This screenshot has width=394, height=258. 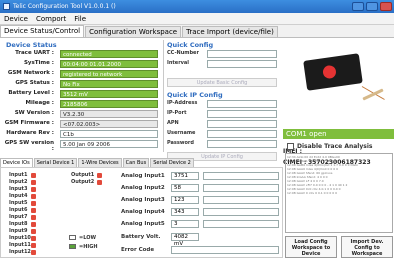 What do you see at coordinates (190, 45) in the screenshot?
I see `quick-config-title: Quick Config` at bounding box center [190, 45].